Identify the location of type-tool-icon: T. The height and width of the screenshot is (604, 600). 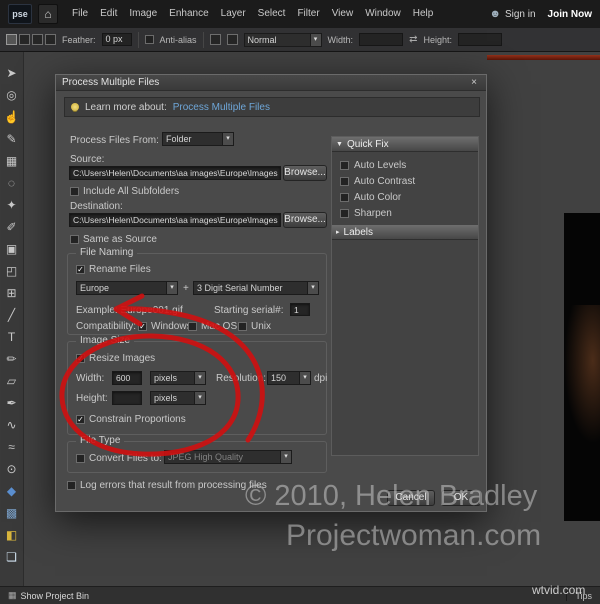
(12, 337).